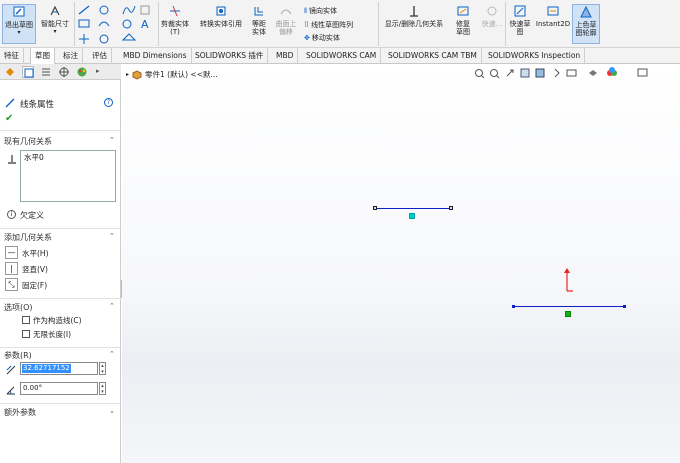 Image resolution: width=680 pixels, height=463 pixels. I want to click on dimxpert-tab, so click(64, 72).